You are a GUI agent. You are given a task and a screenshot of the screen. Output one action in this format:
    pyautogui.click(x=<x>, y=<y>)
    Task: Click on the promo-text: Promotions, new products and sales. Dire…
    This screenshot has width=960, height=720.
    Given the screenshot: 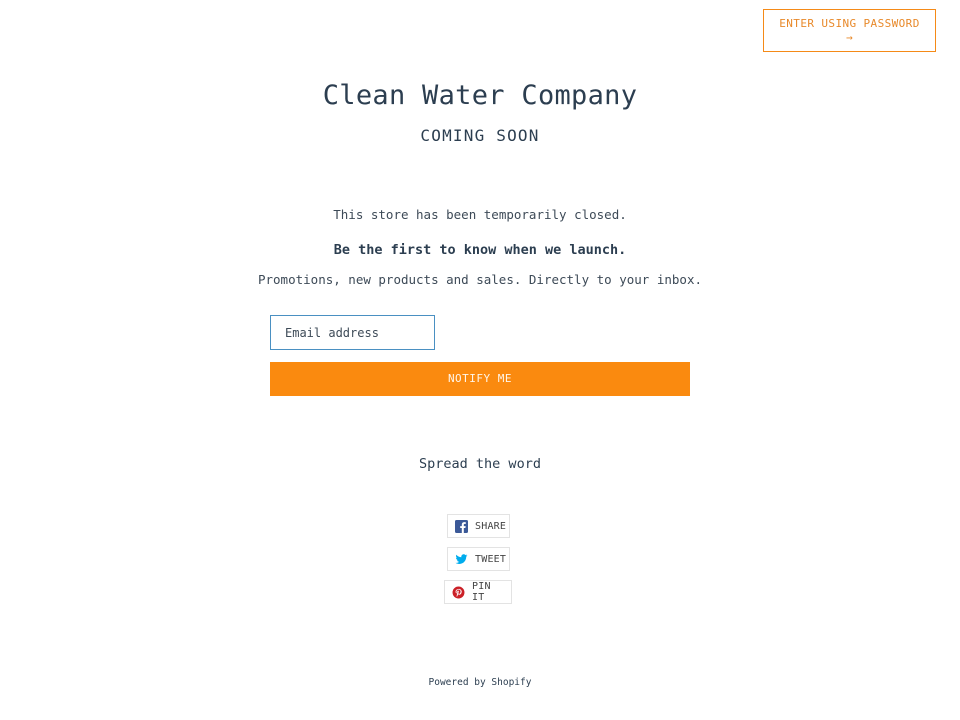 What is the action you would take?
    pyautogui.click(x=479, y=279)
    